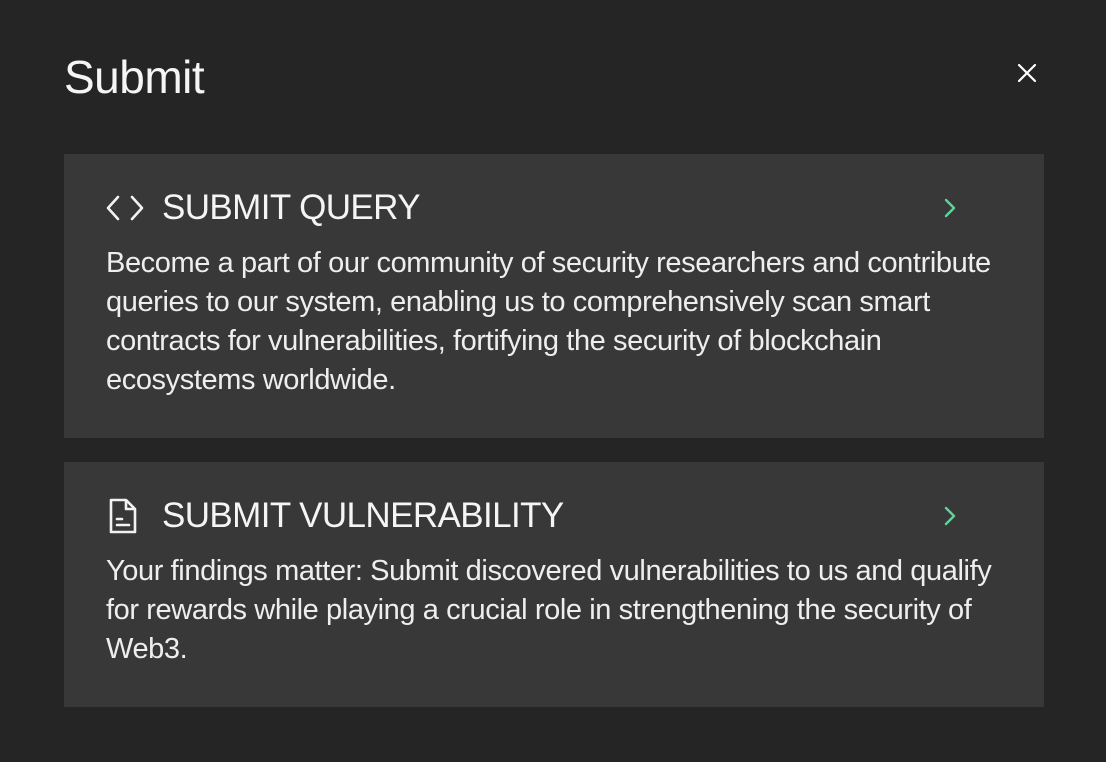 The image size is (1106, 762). What do you see at coordinates (291, 207) in the screenshot?
I see `card-title: SUBMIT QUERY` at bounding box center [291, 207].